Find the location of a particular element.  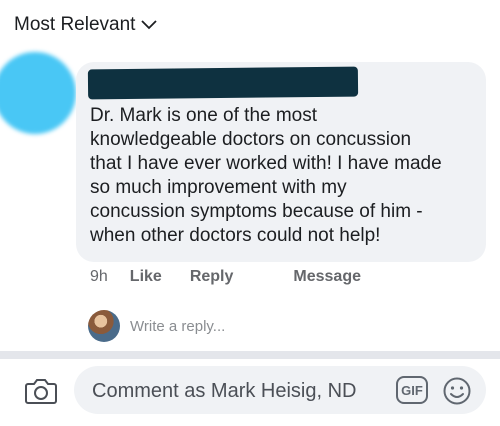

sort-label: Most Relevant is located at coordinates (75, 24).